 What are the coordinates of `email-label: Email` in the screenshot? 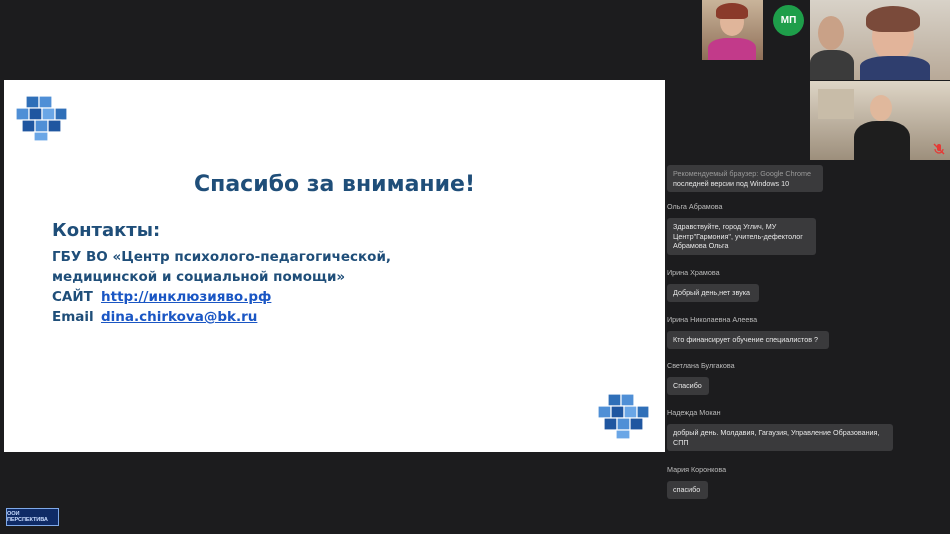 It's located at (73, 317).